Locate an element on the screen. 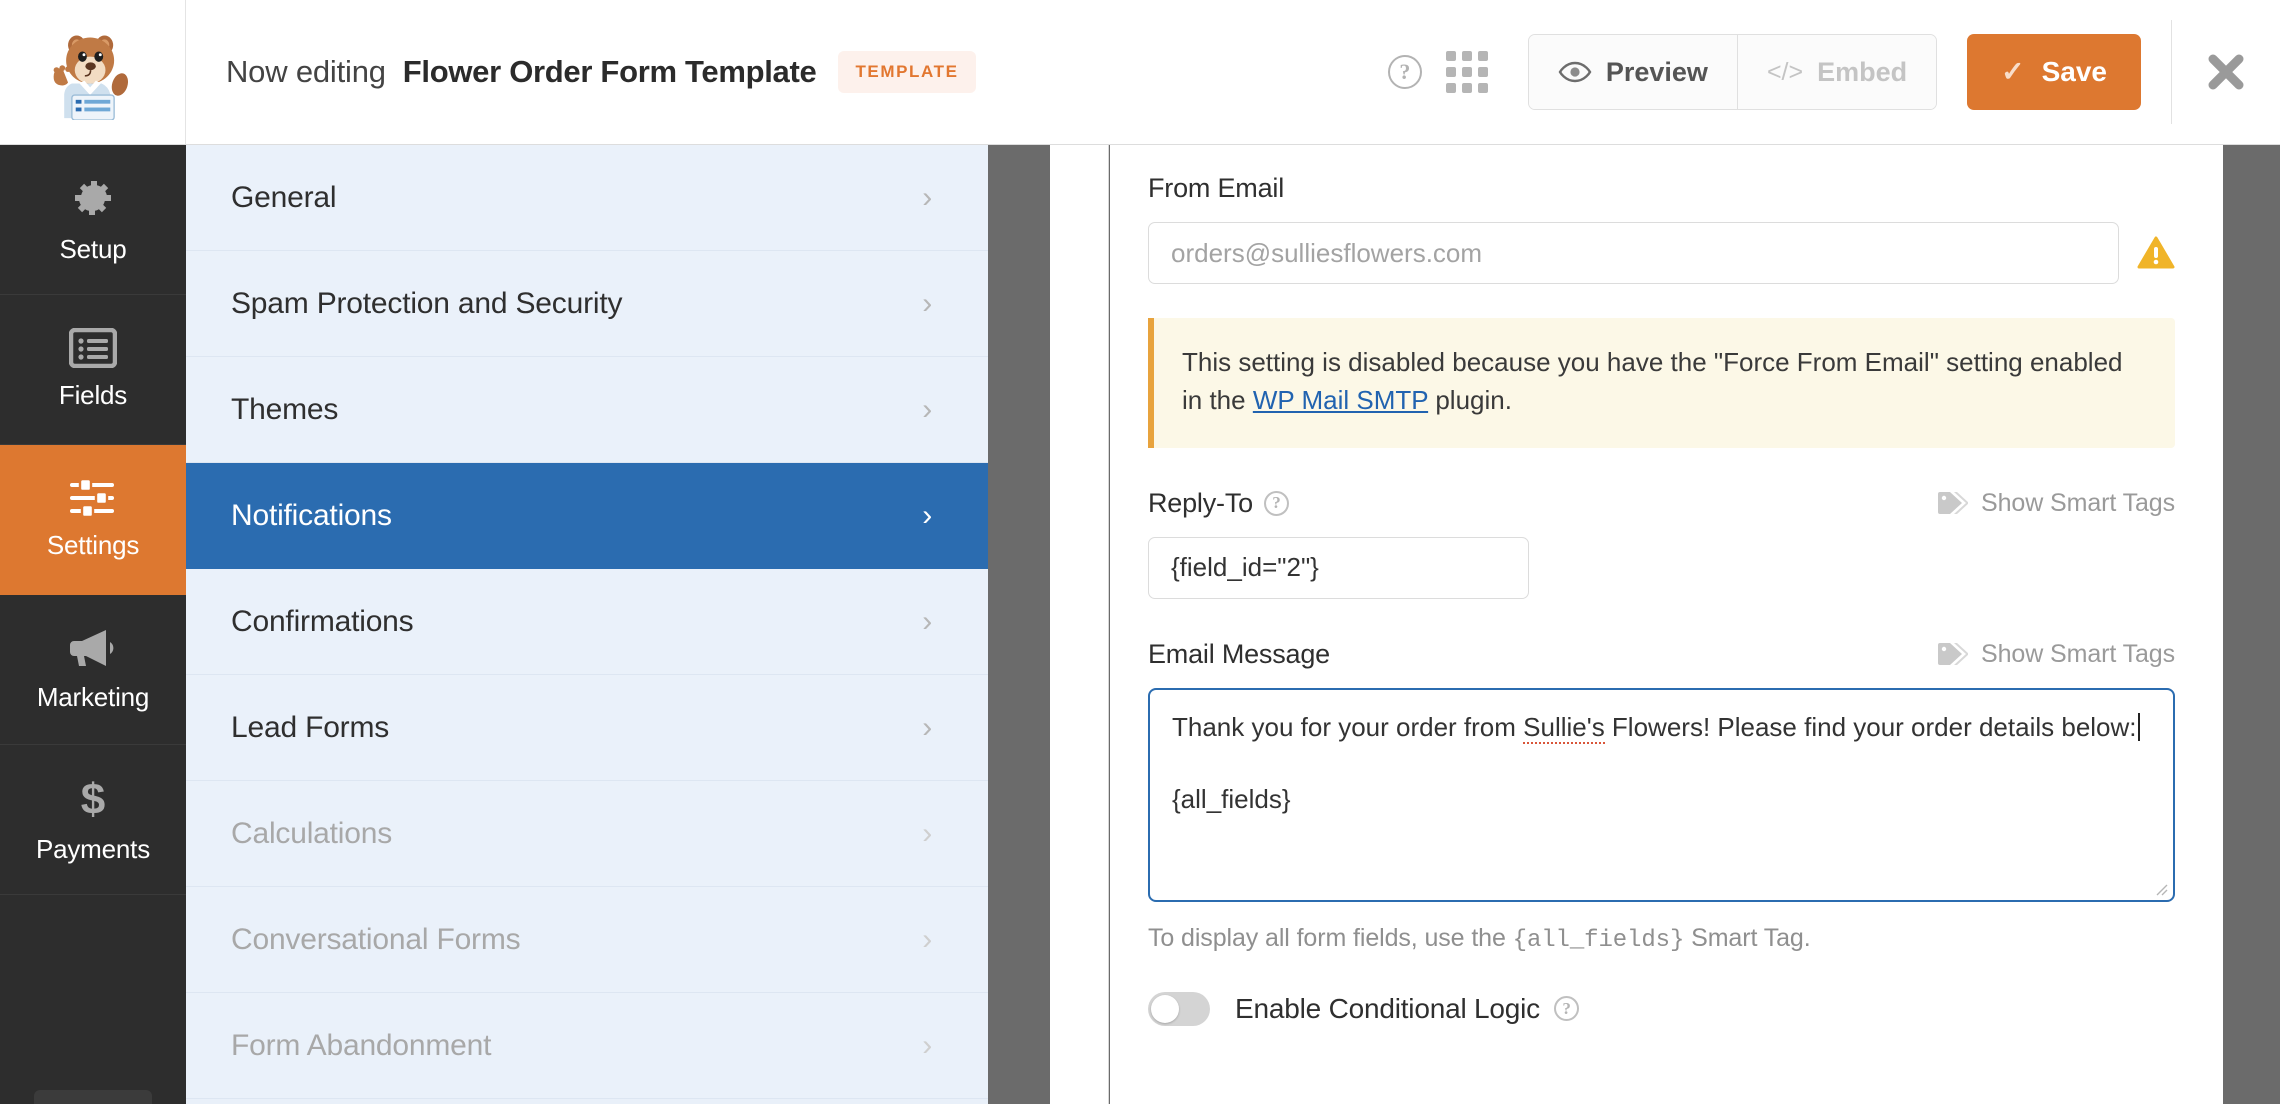 This screenshot has width=2280, height=1104. from-email-row is located at coordinates (1661, 253).